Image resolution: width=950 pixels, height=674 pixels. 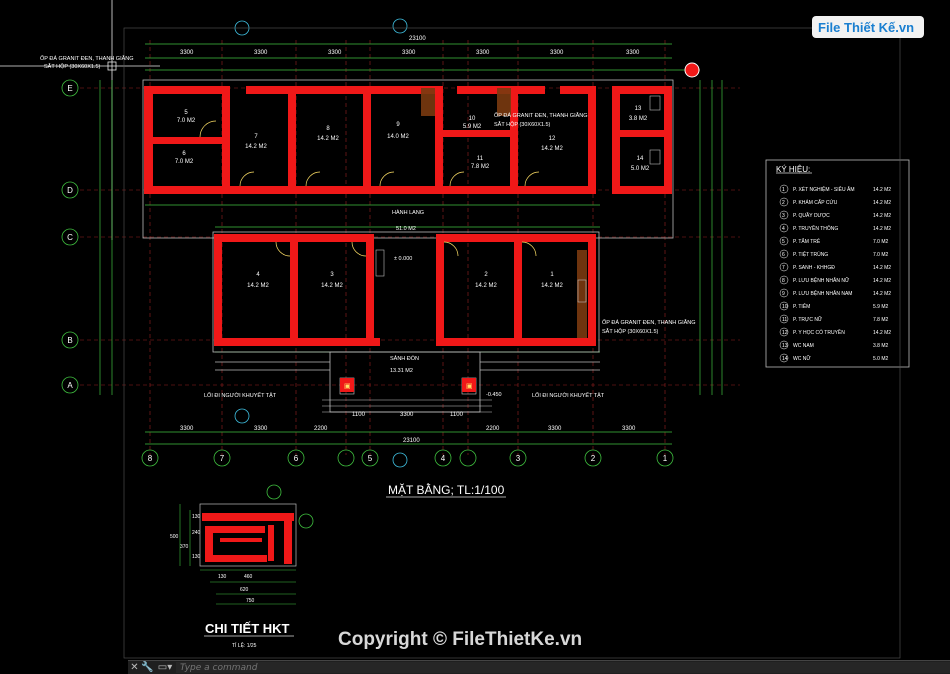 I want to click on command-bar: ✕ 🔧 ▭▾, so click(x=539, y=667).